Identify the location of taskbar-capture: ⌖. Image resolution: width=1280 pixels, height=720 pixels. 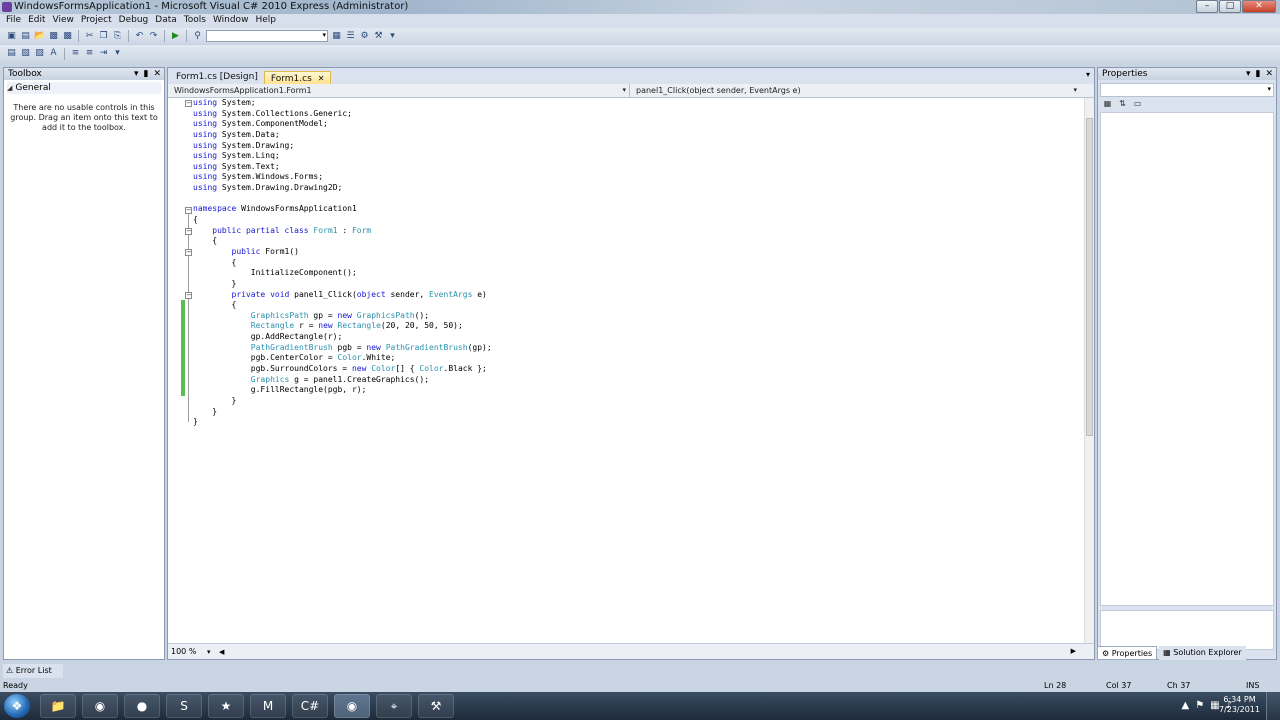
(394, 706).